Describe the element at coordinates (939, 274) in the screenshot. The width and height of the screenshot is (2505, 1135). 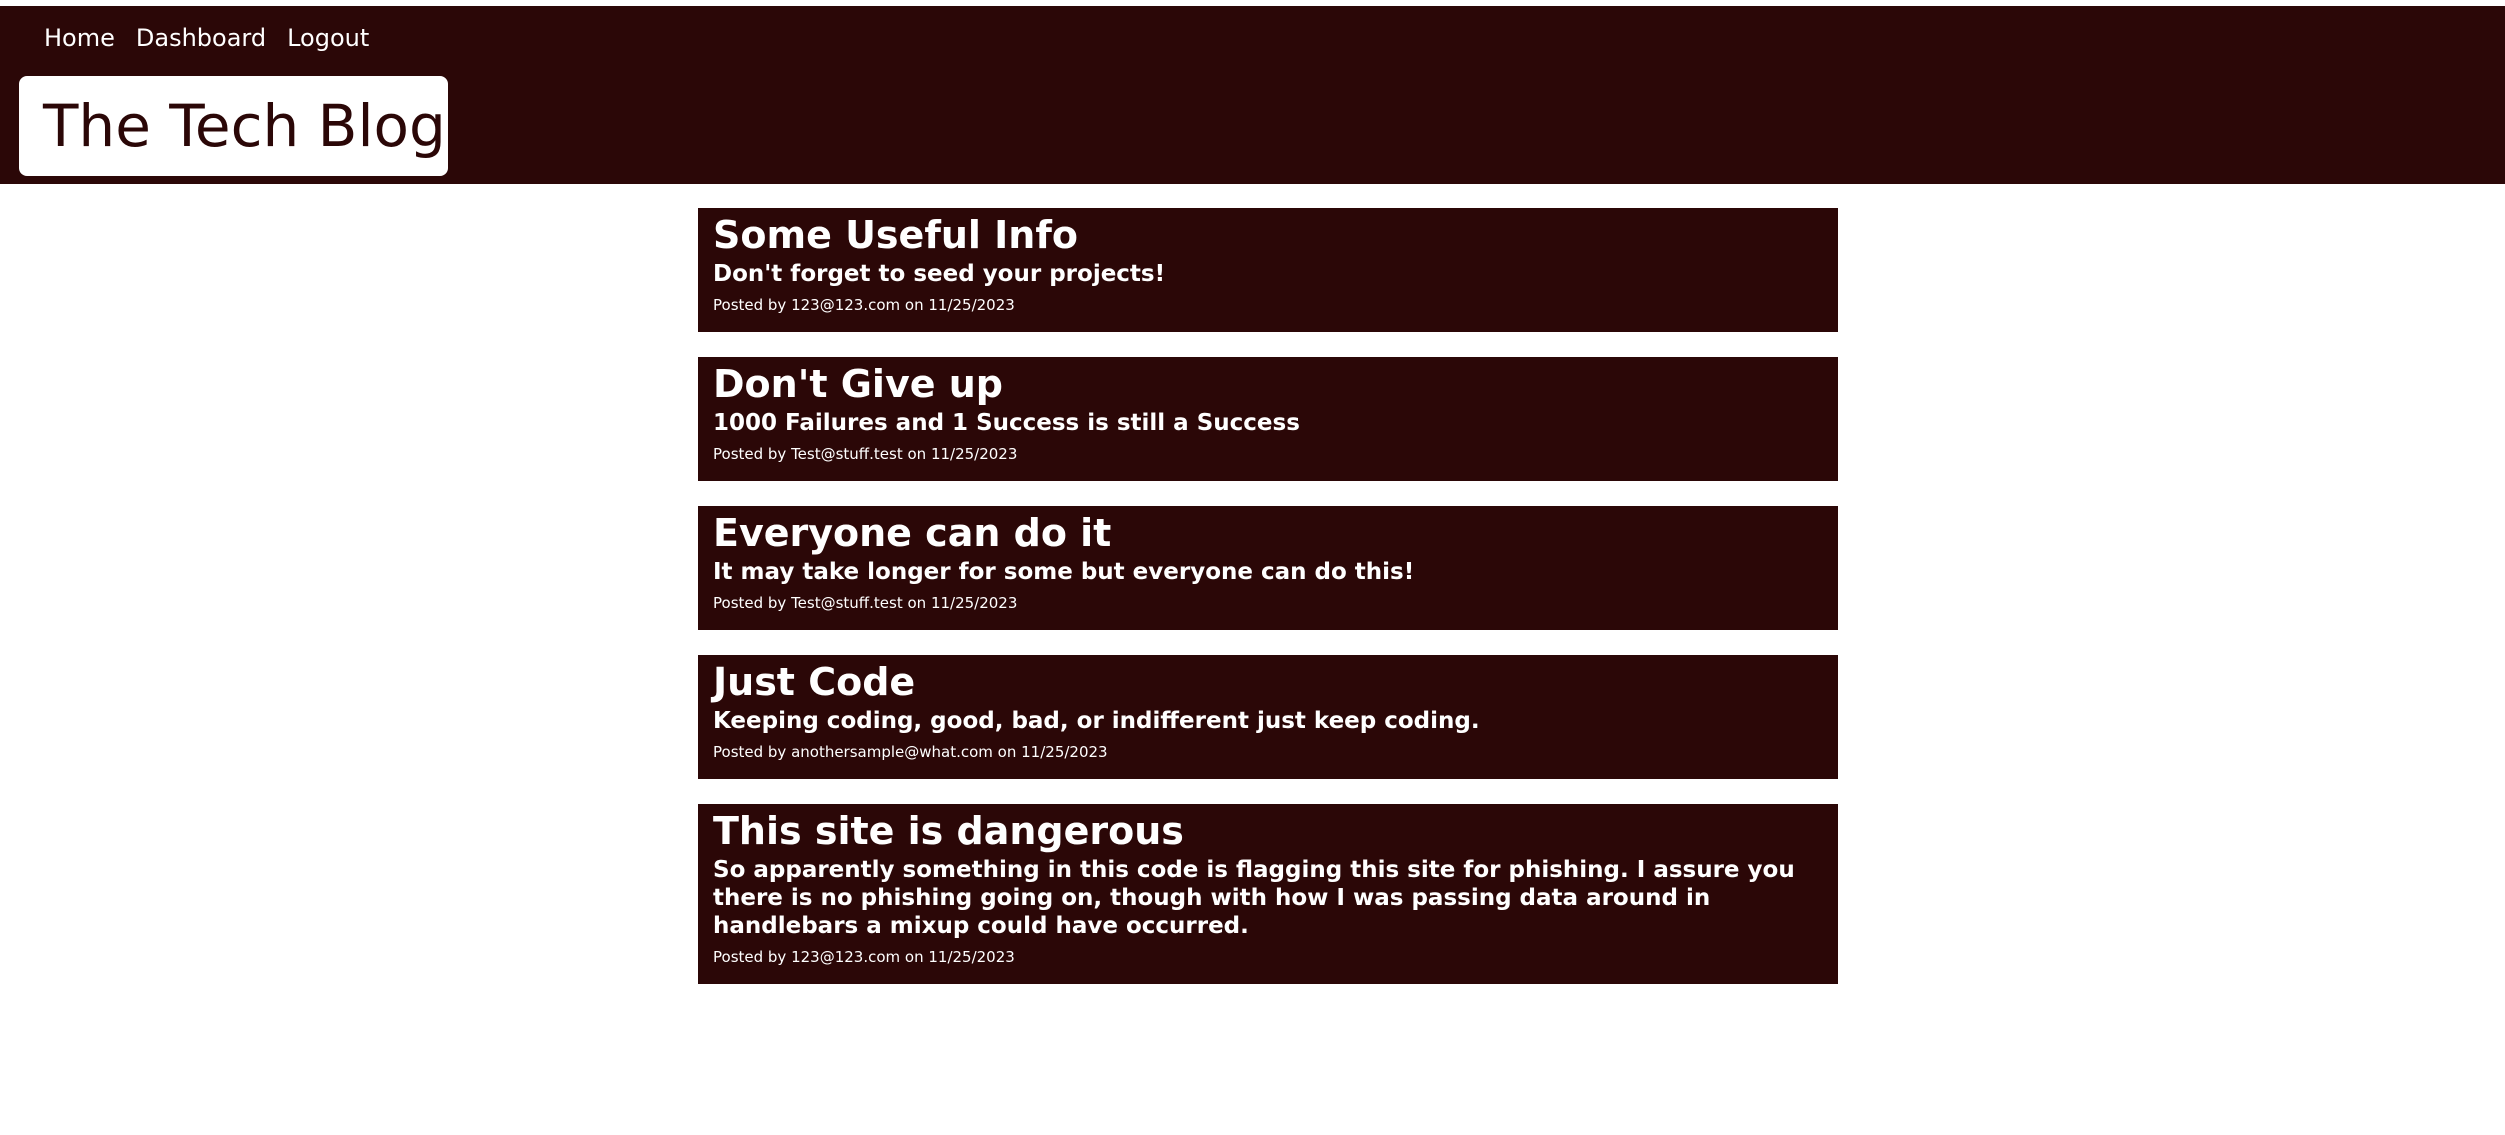
I see `post-body: Don't forget to seed your projects!` at that location.